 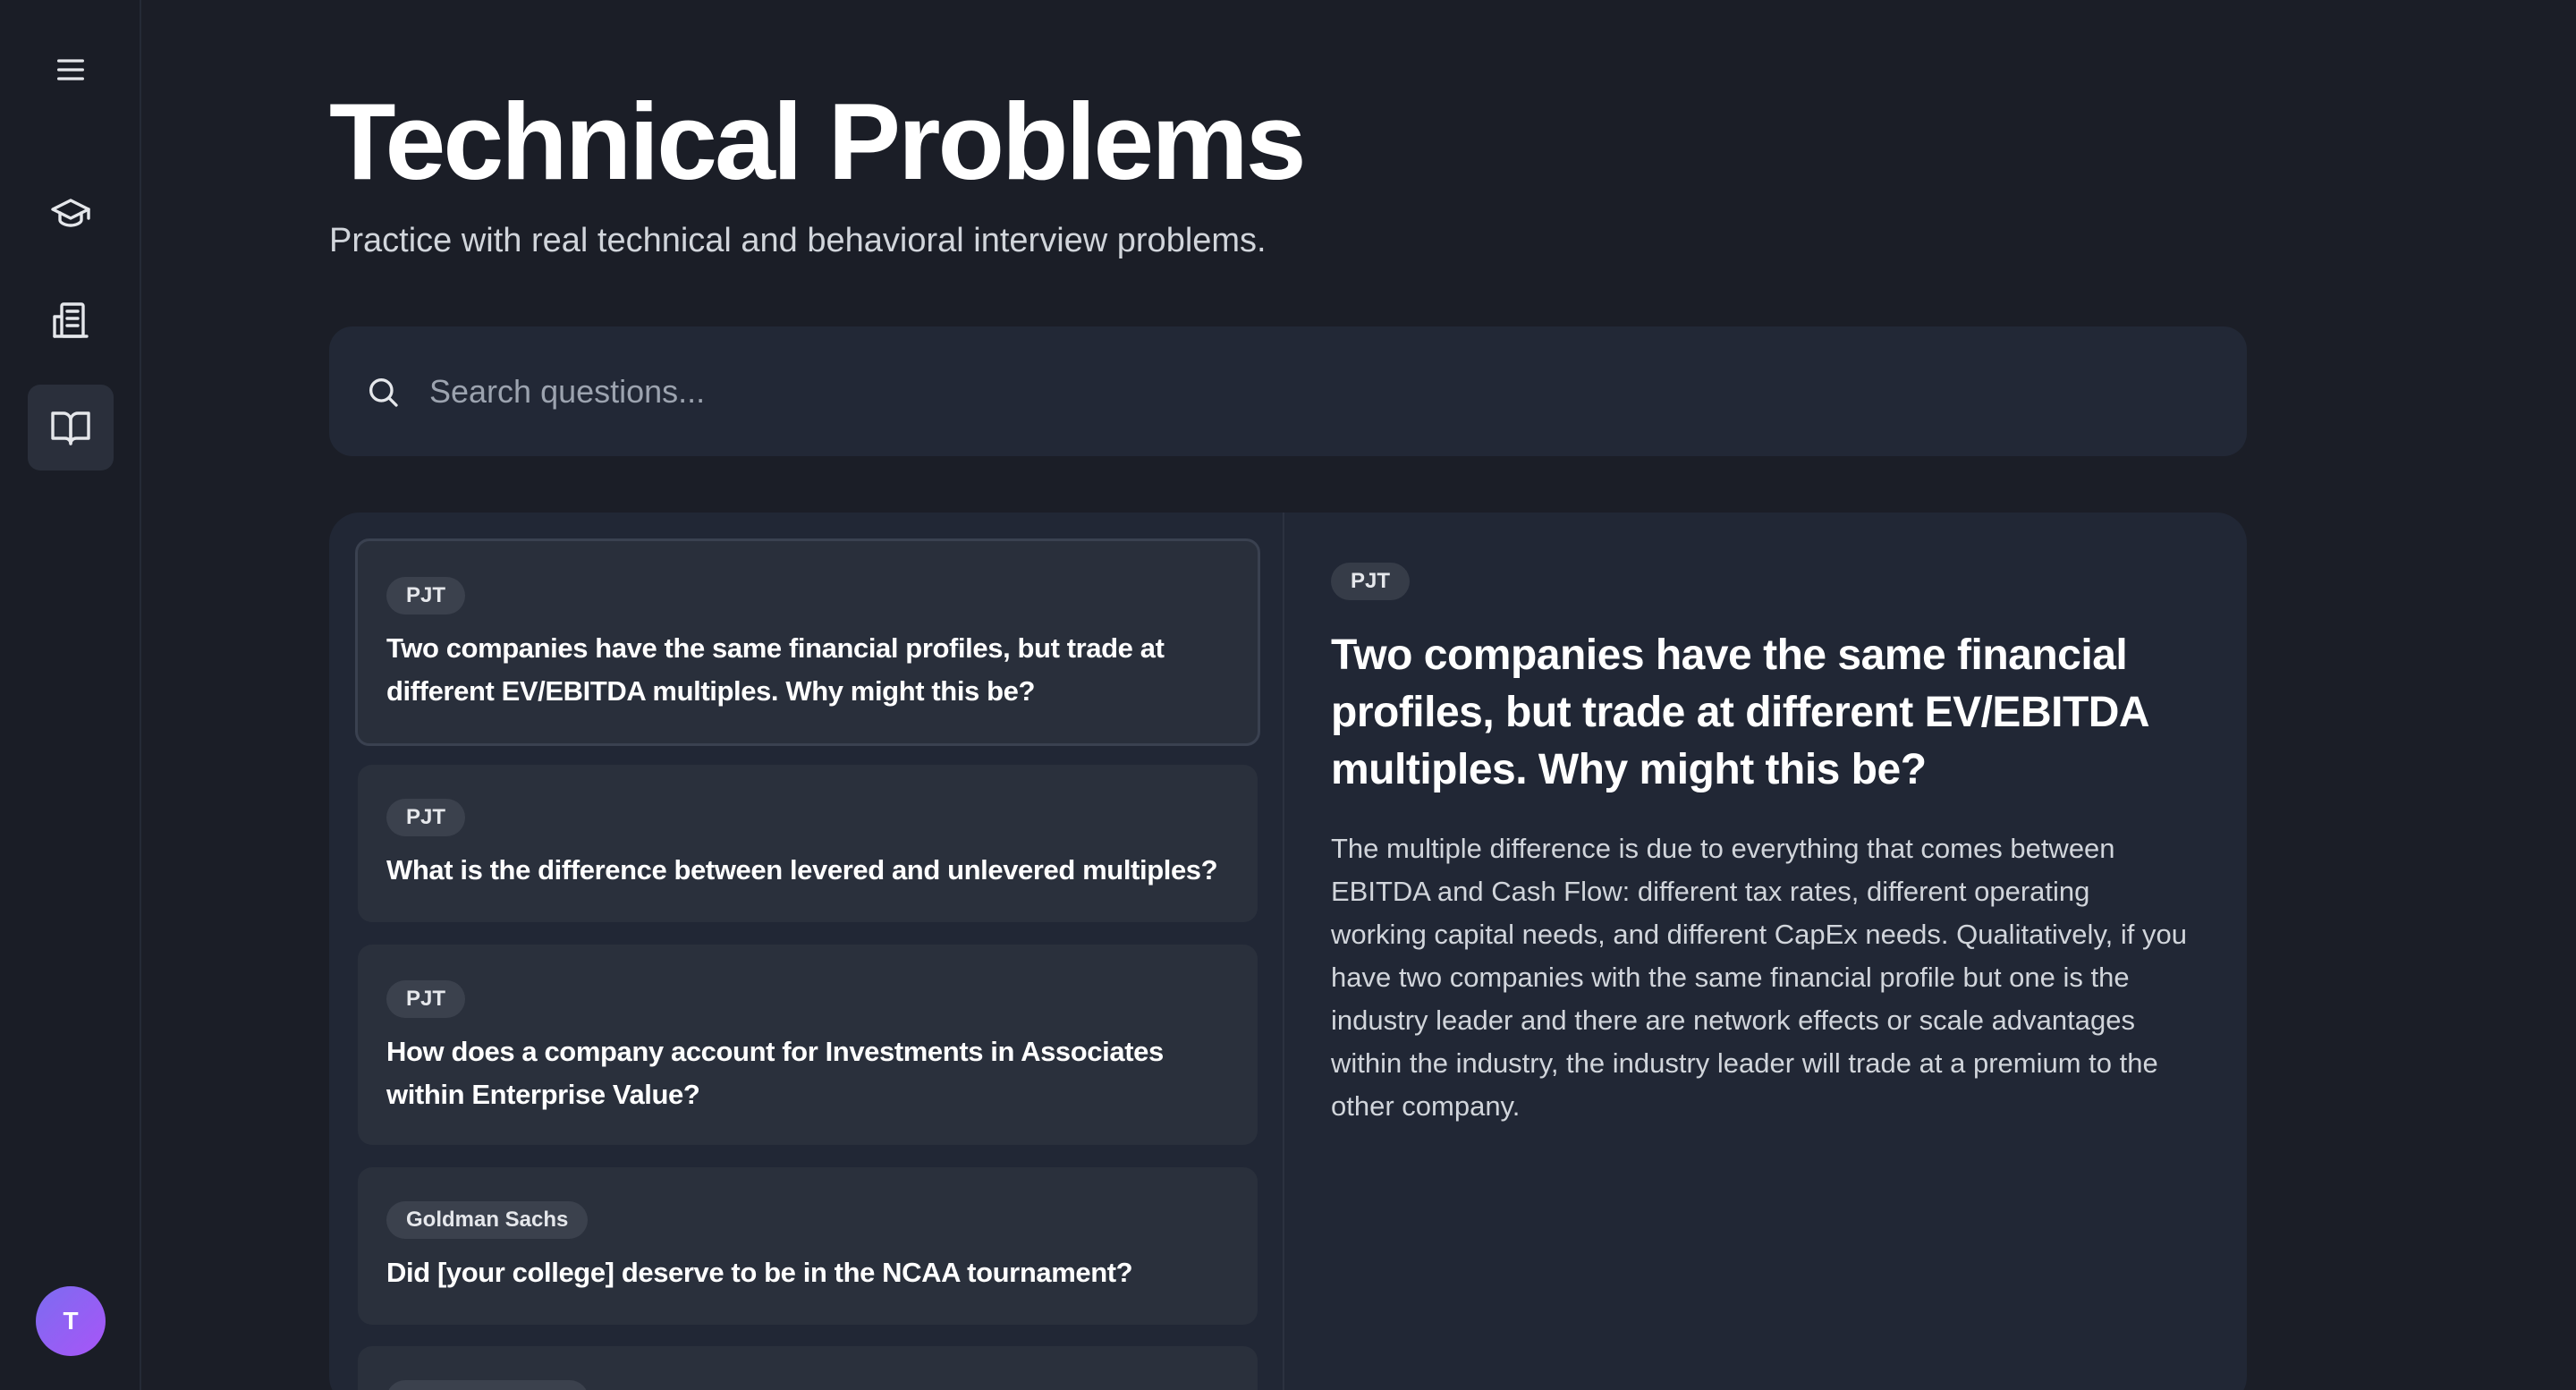 I want to click on page-title: Technical Problems, so click(x=818, y=141).